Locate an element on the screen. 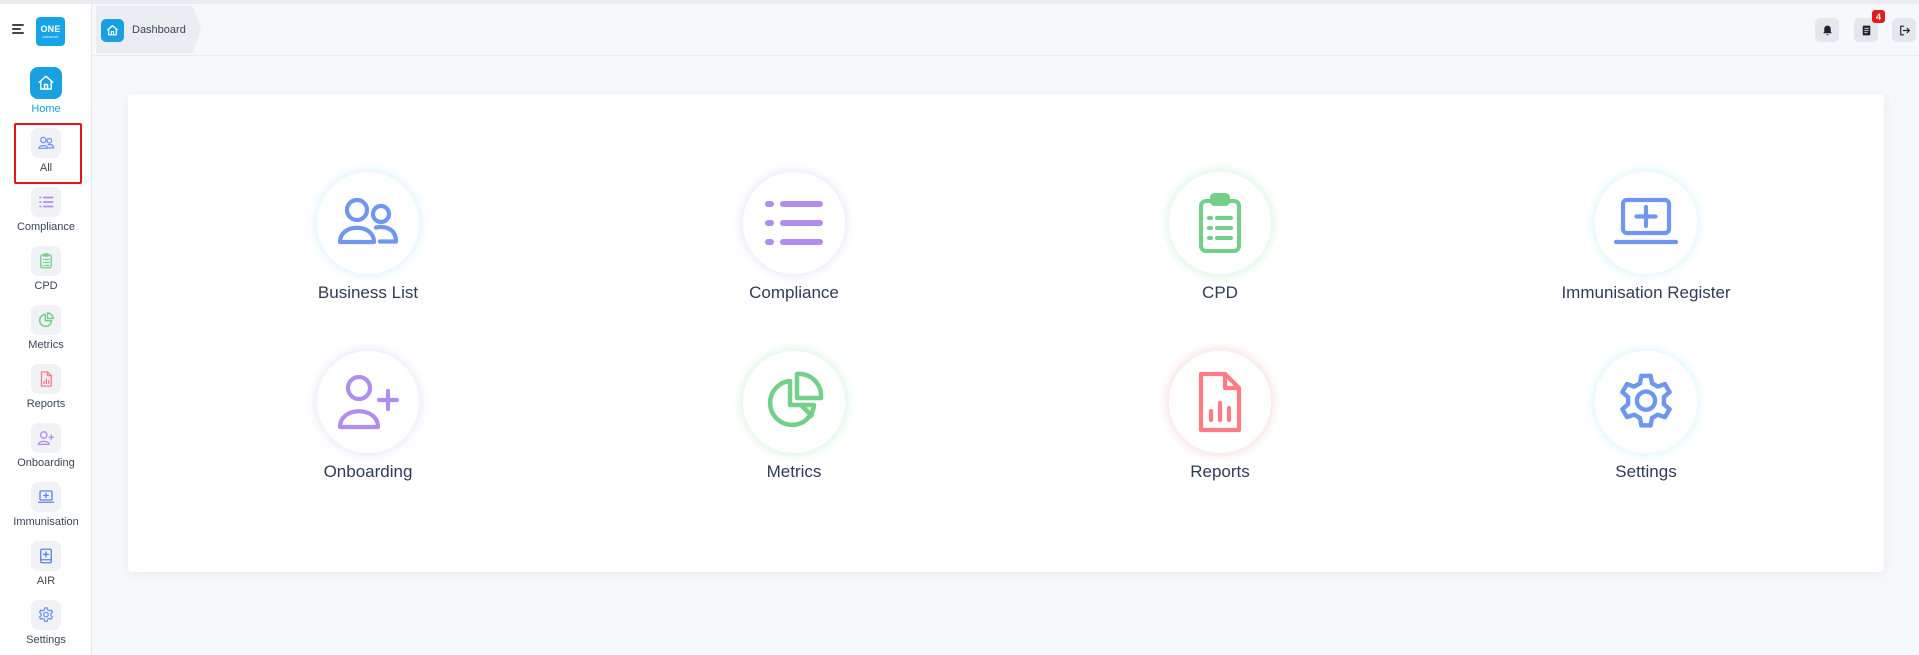 The height and width of the screenshot is (655, 1919). notifications-button is located at coordinates (1827, 30).